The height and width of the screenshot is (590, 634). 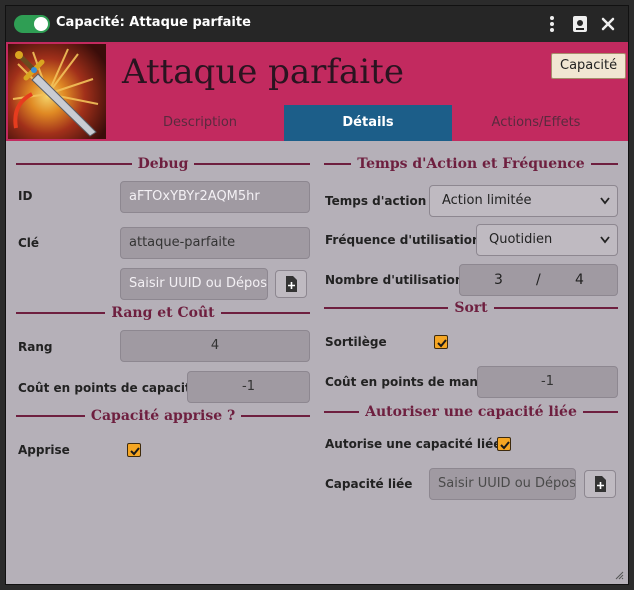 What do you see at coordinates (413, 444) in the screenshot?
I see `allow-linked-label: Autorise une capacité liée` at bounding box center [413, 444].